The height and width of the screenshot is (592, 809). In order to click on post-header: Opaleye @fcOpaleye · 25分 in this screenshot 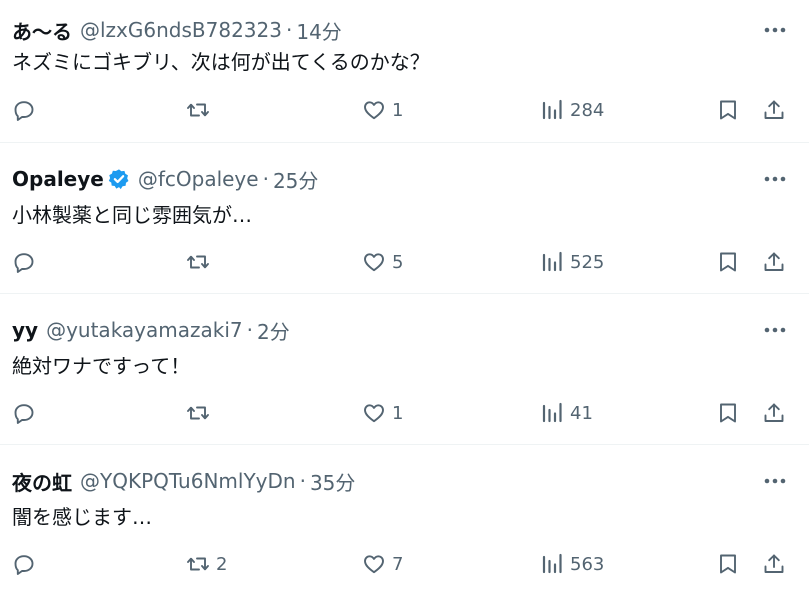, I will do `click(165, 179)`.